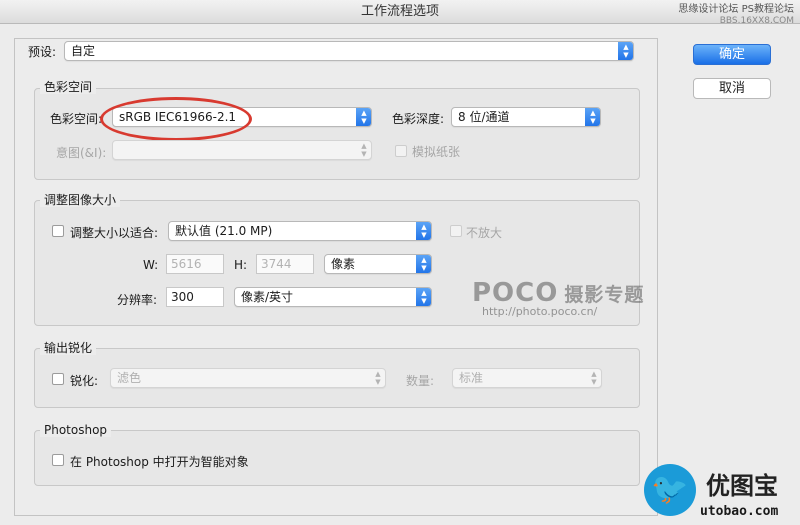  What do you see at coordinates (176, 119) in the screenshot?
I see `highlight-oval` at bounding box center [176, 119].